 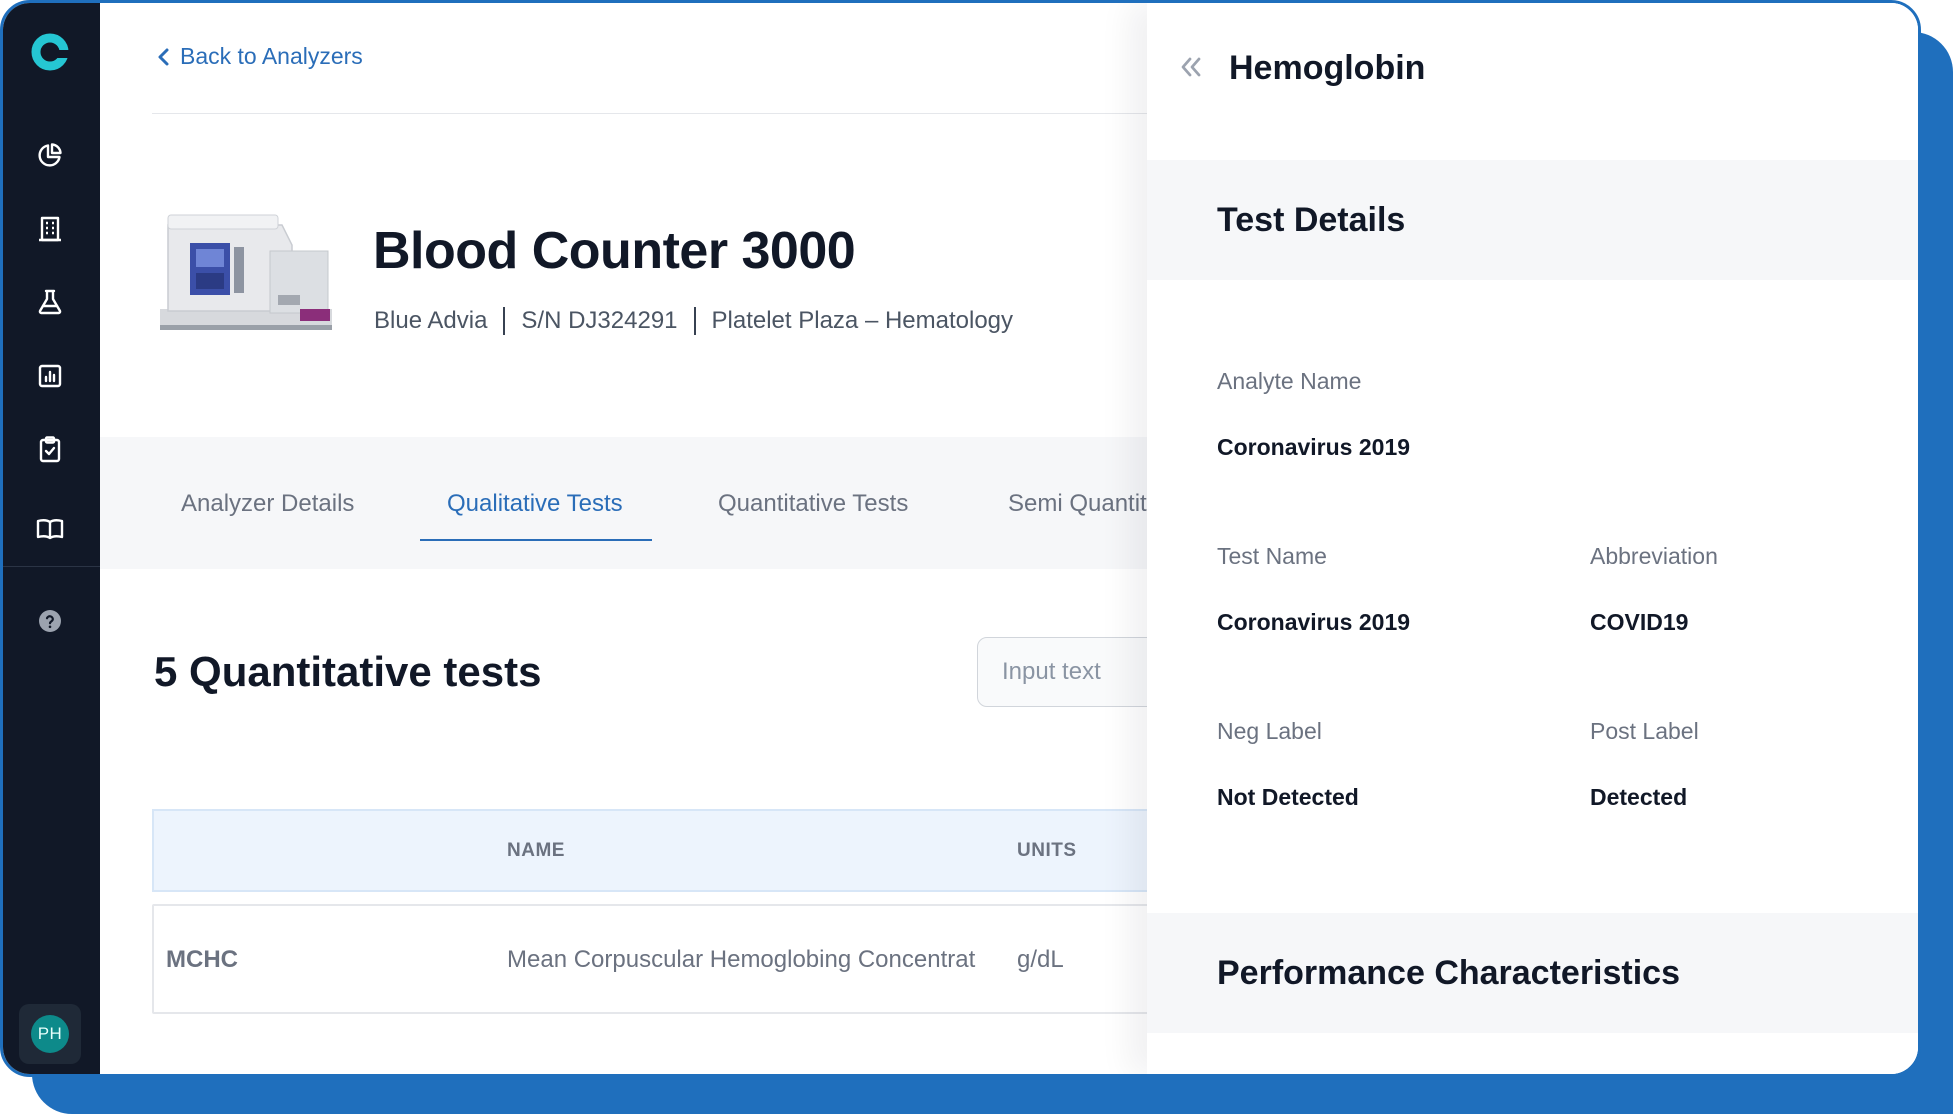 What do you see at coordinates (1269, 731) in the screenshot?
I see `neg-label-label: Neg Label` at bounding box center [1269, 731].